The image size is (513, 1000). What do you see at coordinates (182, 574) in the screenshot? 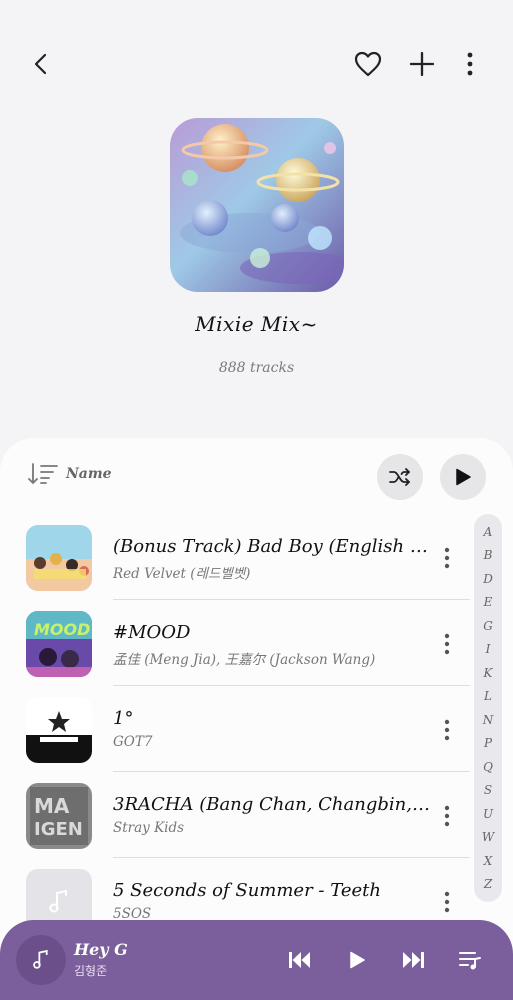
I see `track-artist: Red Velvet (레드벨벳)` at bounding box center [182, 574].